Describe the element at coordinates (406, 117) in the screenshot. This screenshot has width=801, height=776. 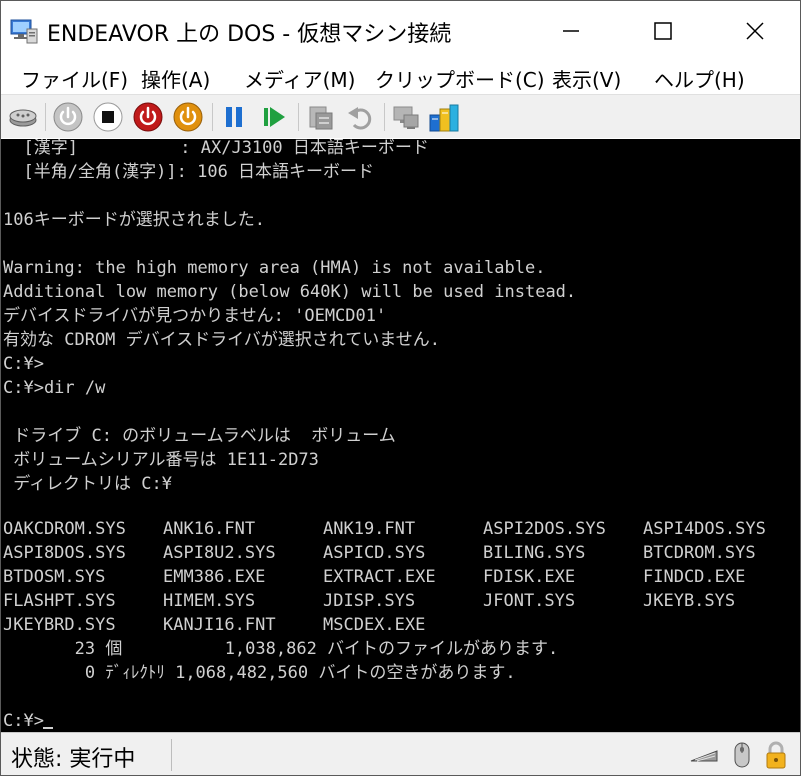
I see `enhanced-session-icon` at that location.